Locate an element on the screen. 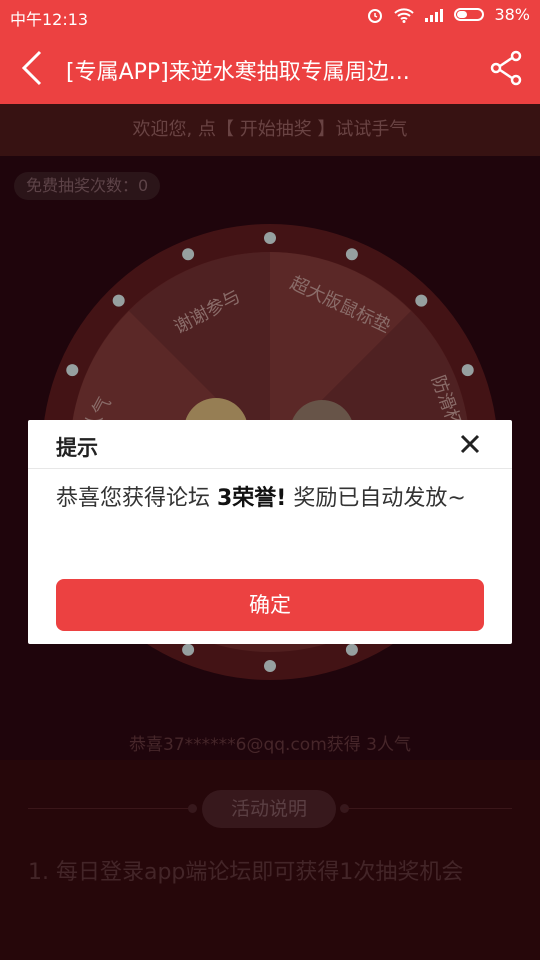  share-icon is located at coordinates (506, 68).